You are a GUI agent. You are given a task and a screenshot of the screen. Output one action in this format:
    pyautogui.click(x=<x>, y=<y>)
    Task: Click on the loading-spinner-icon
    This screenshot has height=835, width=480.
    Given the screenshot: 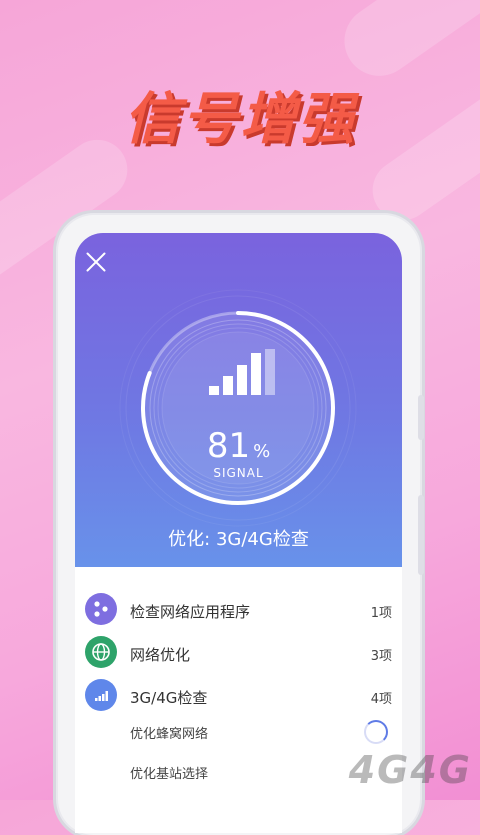 What is the action you would take?
    pyautogui.click(x=376, y=732)
    